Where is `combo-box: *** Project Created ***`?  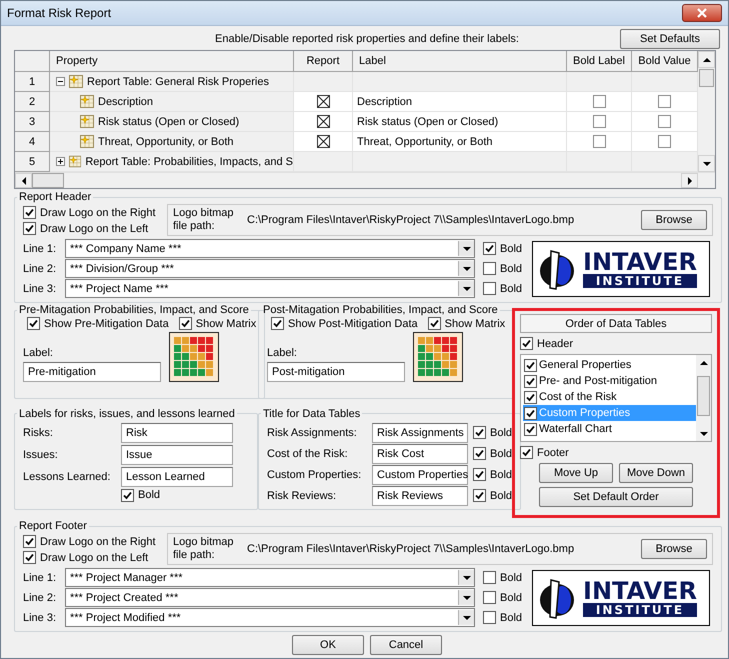 combo-box: *** Project Created *** is located at coordinates (270, 597).